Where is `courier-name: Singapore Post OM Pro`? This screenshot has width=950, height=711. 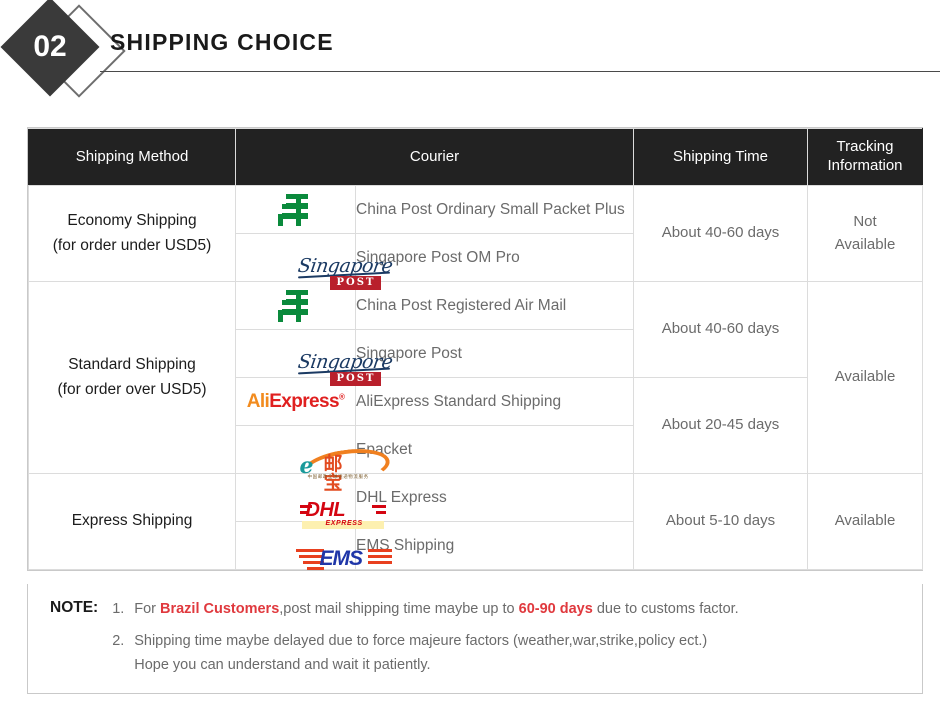
courier-name: Singapore Post OM Pro is located at coordinates (494, 257).